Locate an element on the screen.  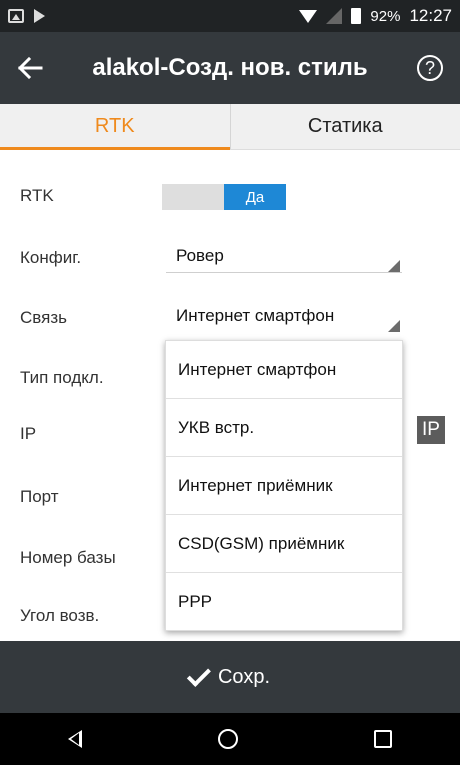
status-bar: 92% 12:27 is located at coordinates (230, 16).